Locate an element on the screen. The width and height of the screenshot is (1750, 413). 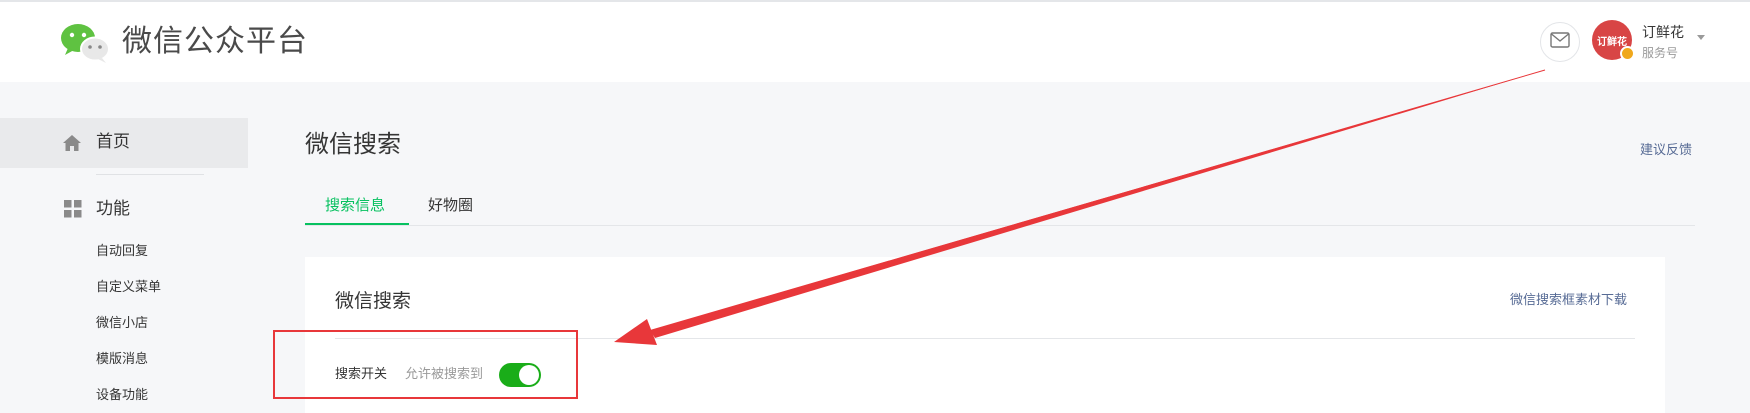
sidebar: 首页 功能 自动回复 自定义菜单 微信小店 模版消息 设备功能 is located at coordinates (124, 247).